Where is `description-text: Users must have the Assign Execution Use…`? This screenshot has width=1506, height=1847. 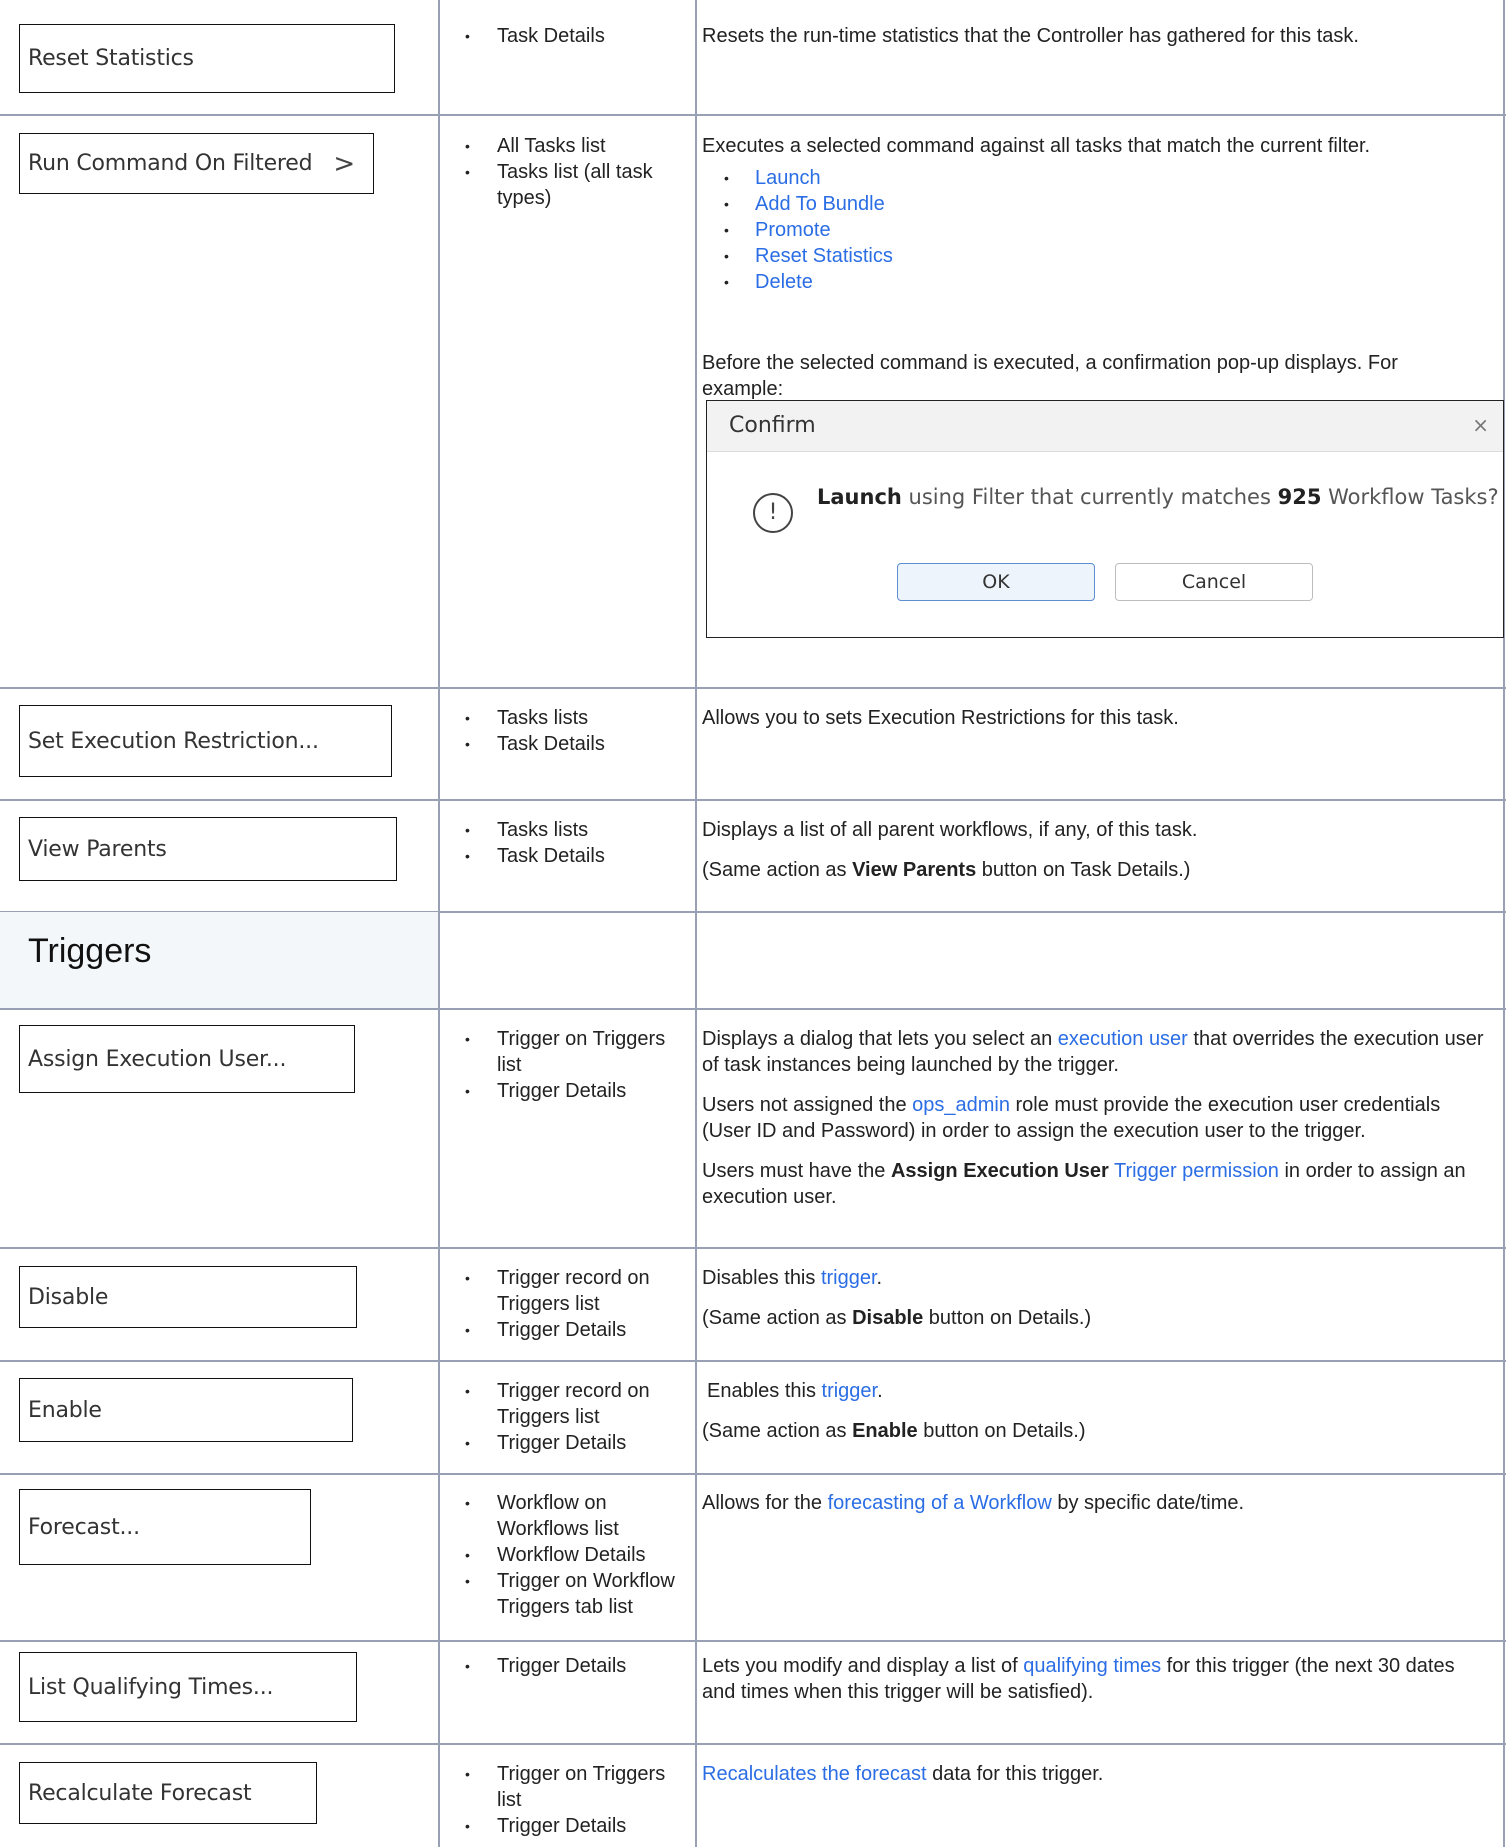
description-text: Users must have the Assign Execution Use… is located at coordinates (1097, 1184).